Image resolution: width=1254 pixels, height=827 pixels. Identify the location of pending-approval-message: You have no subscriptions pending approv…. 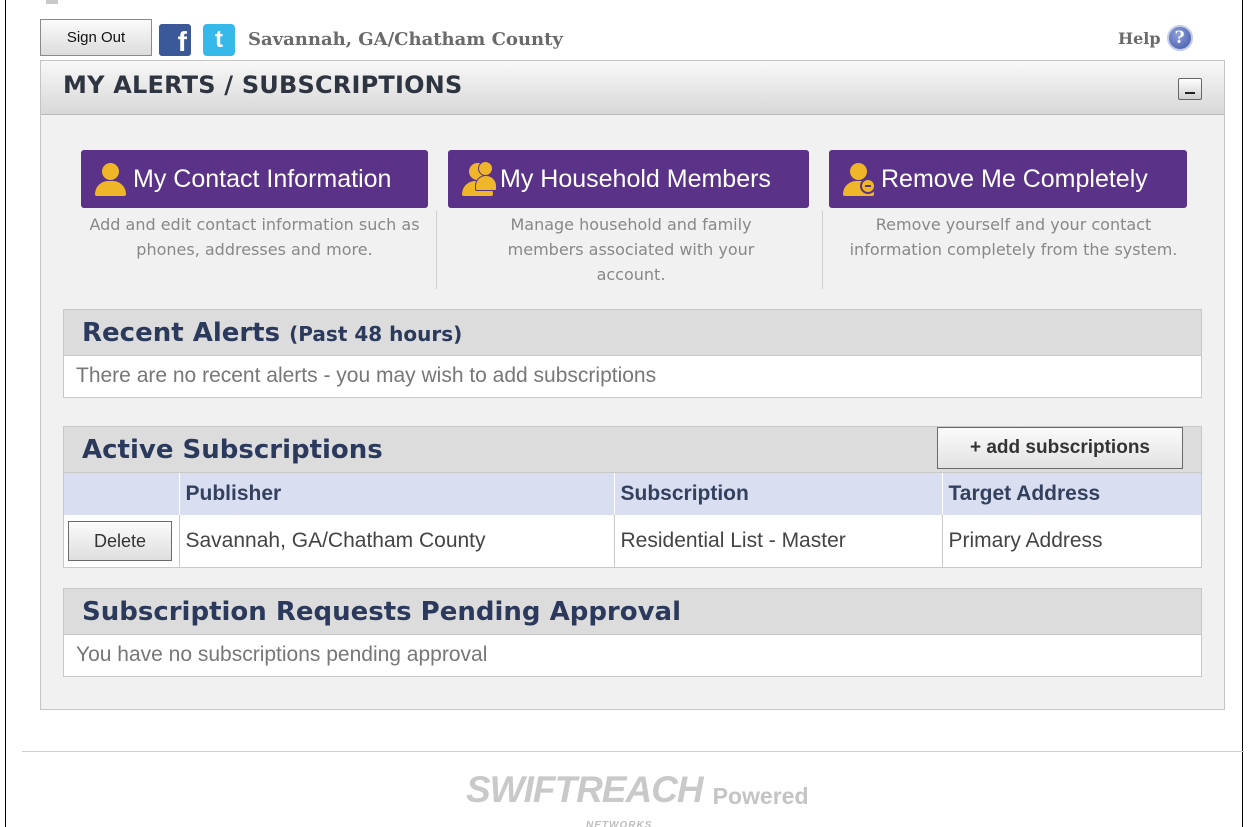
(282, 654).